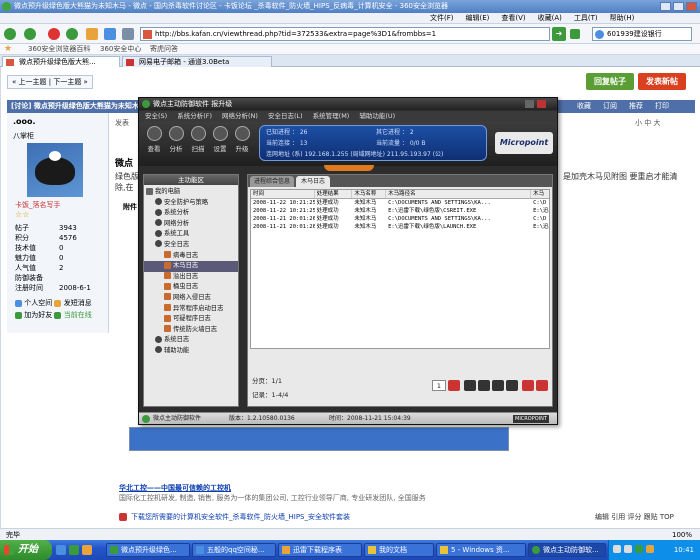 This screenshot has height=560, width=700. I want to click on quicklaunch-desktop-icon, so click(74, 550).